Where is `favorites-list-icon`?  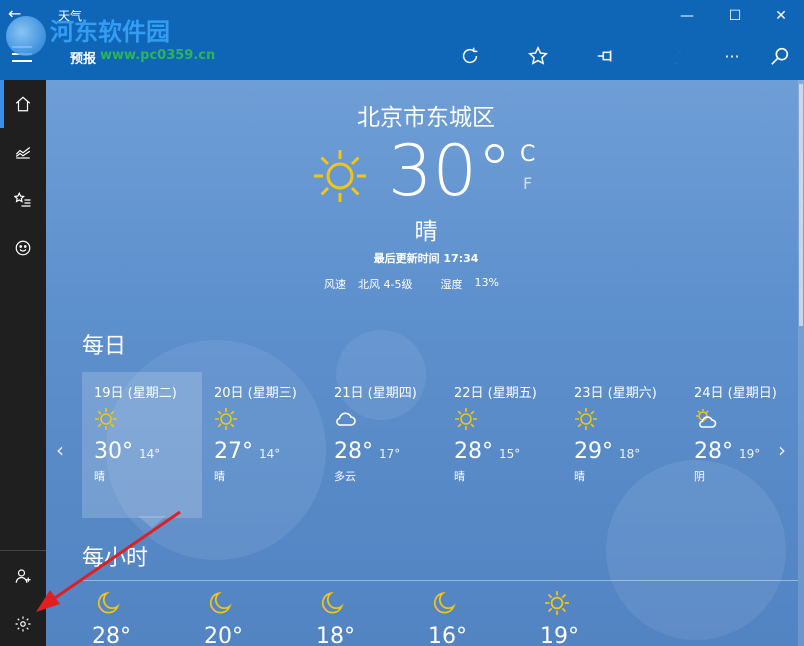 favorites-list-icon is located at coordinates (22, 199).